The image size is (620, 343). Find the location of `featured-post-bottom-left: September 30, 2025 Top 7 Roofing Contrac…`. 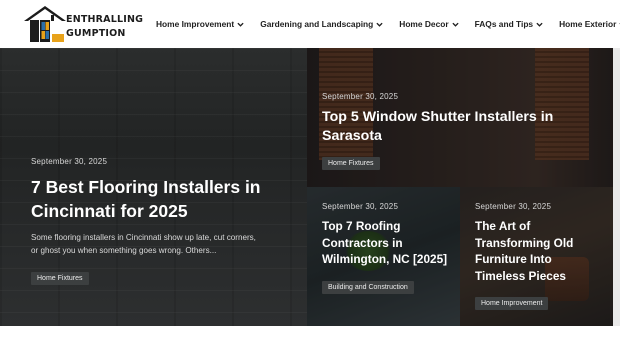

featured-post-bottom-left: September 30, 2025 Top 7 Roofing Contrac… is located at coordinates (383, 256).